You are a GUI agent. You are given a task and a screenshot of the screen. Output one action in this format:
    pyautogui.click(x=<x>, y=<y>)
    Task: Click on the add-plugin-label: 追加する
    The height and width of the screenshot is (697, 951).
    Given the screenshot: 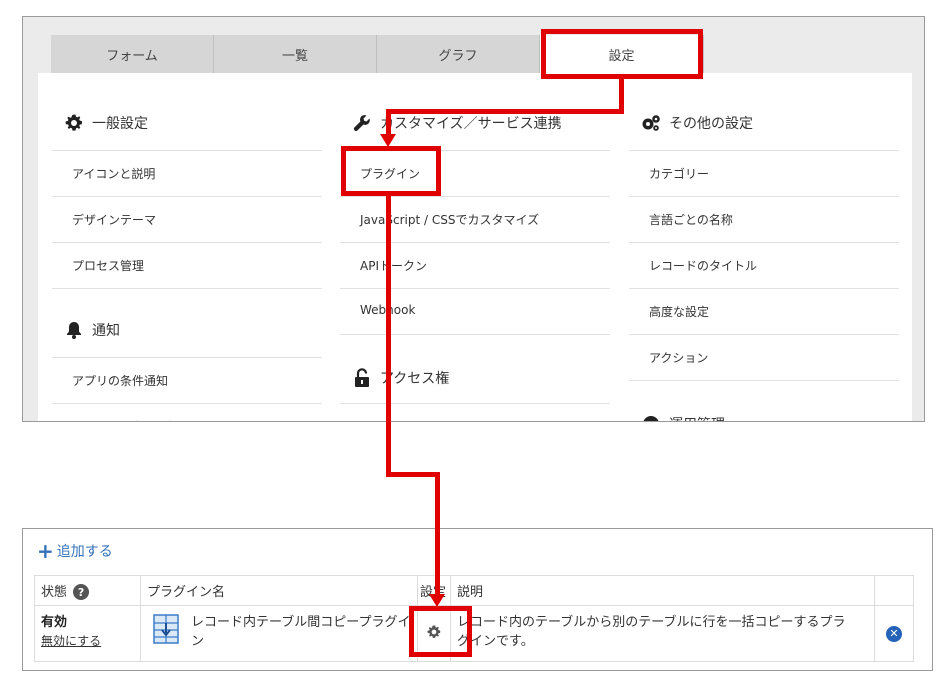 What is the action you would take?
    pyautogui.click(x=84, y=552)
    